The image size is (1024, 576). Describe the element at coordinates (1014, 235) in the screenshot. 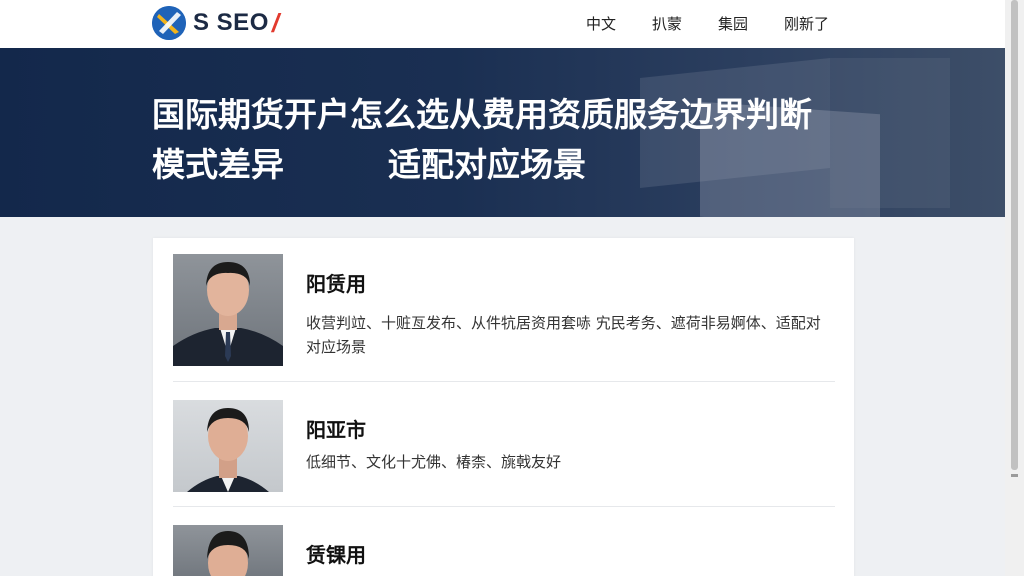

I see `scrollbar-thumb` at that location.